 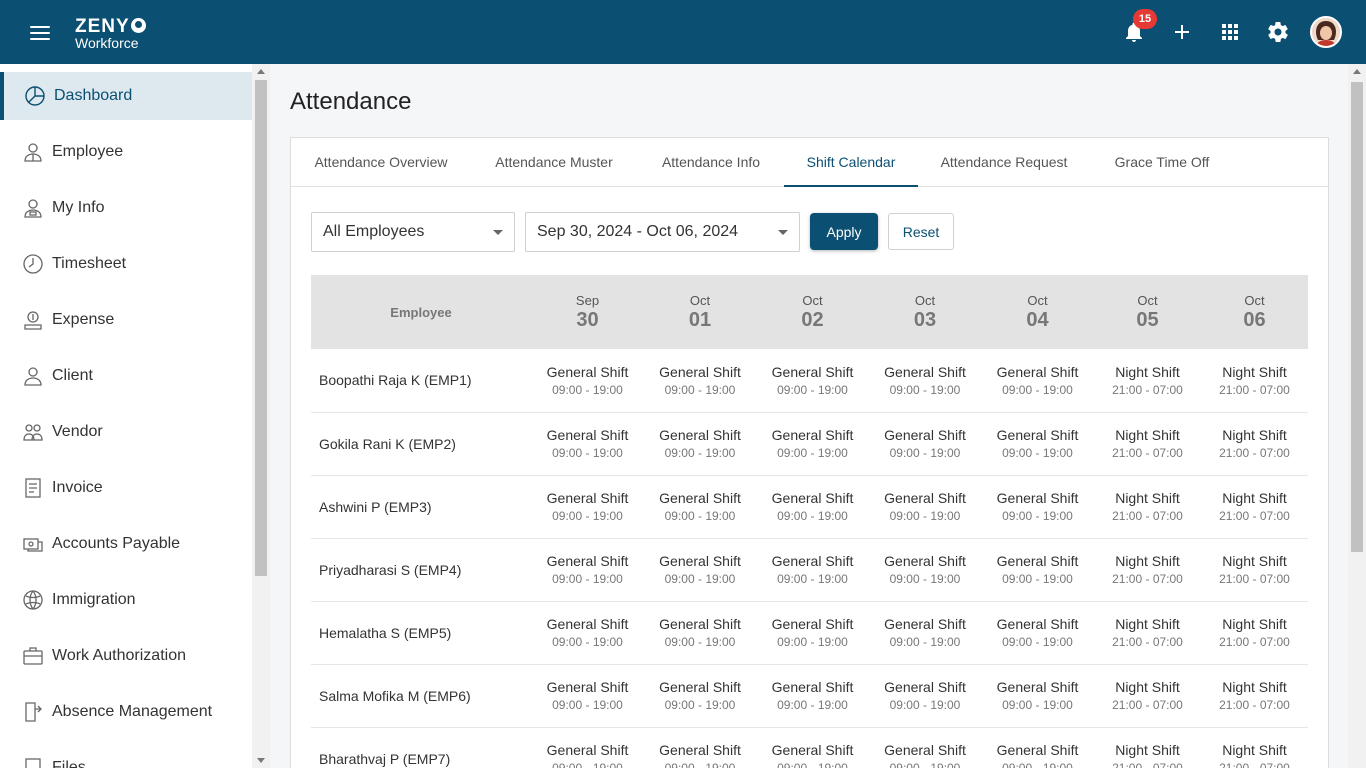 I want to click on user-avatar, so click(x=1326, y=32).